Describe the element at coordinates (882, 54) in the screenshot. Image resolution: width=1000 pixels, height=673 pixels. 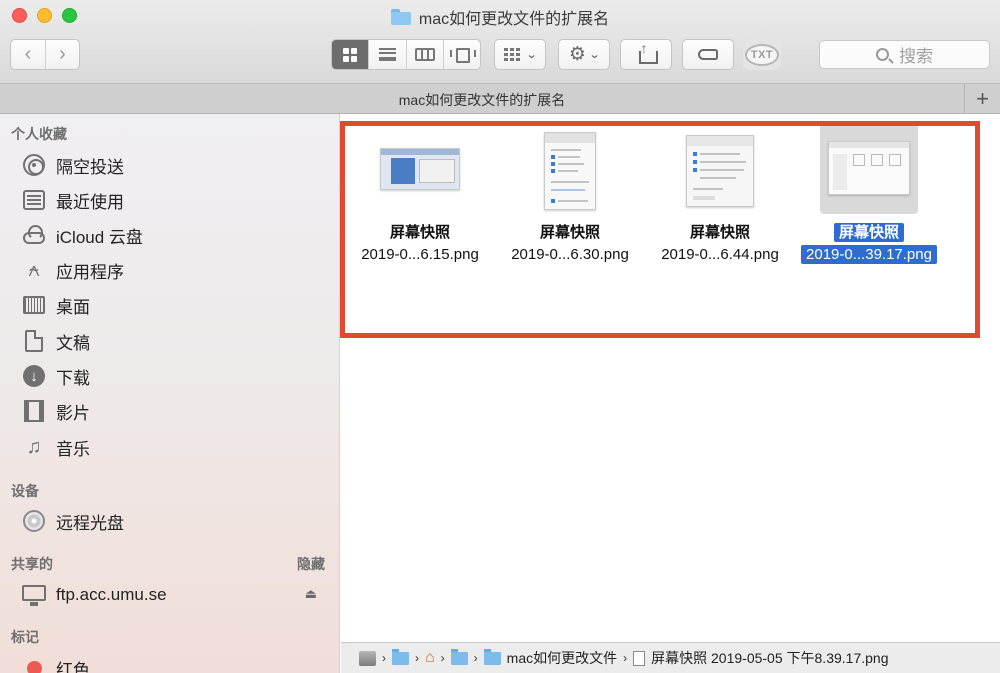
I see `search-icon` at that location.